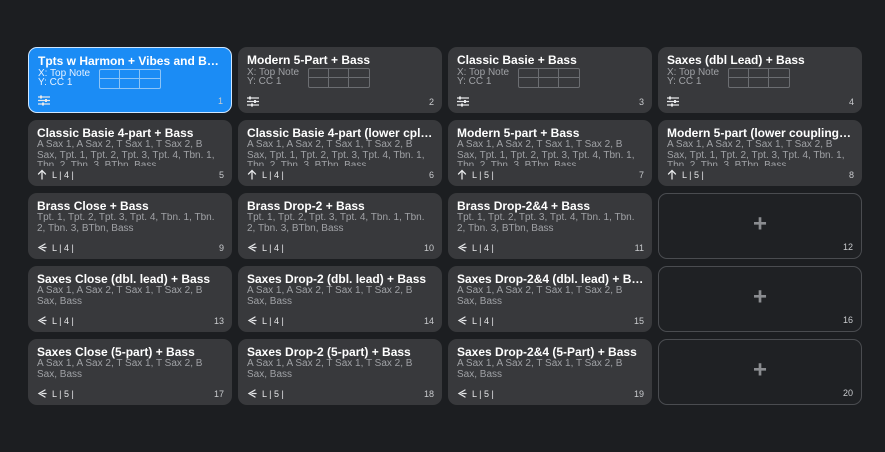 The image size is (885, 452). What do you see at coordinates (431, 102) in the screenshot?
I see `preset-number: 2` at bounding box center [431, 102].